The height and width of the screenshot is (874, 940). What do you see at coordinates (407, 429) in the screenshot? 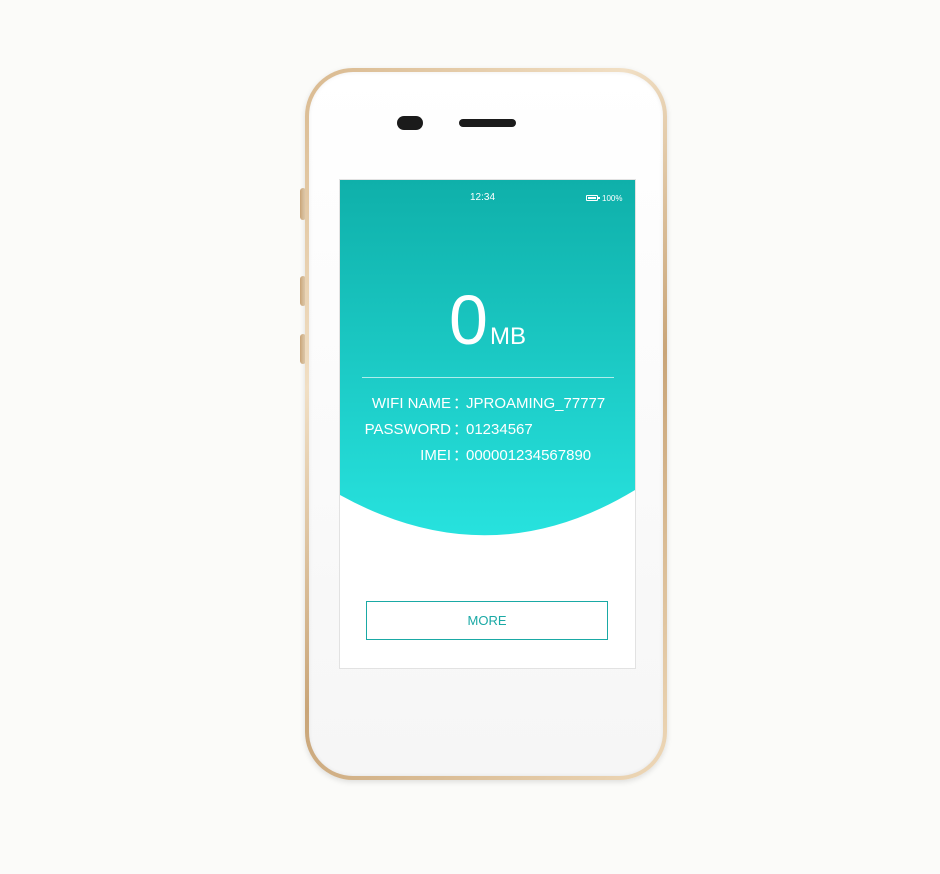
I see `info-label: PASSWORD` at bounding box center [407, 429].